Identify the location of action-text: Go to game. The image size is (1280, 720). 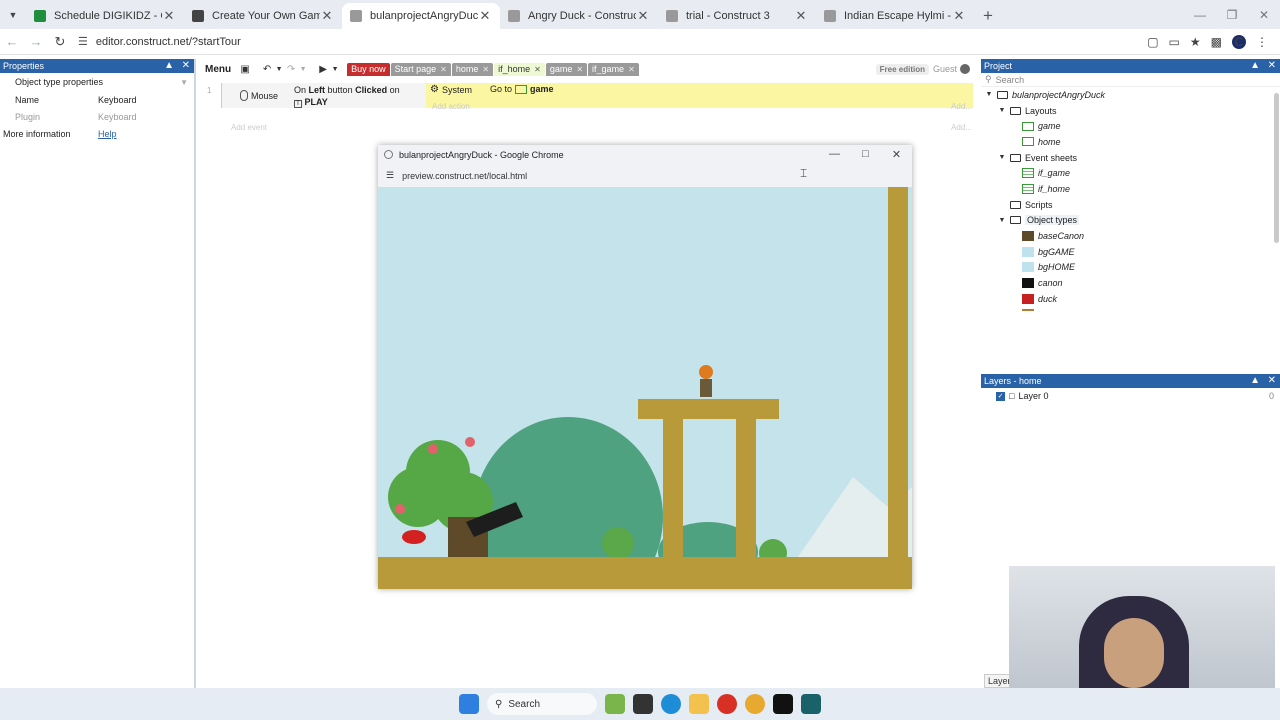
(522, 89).